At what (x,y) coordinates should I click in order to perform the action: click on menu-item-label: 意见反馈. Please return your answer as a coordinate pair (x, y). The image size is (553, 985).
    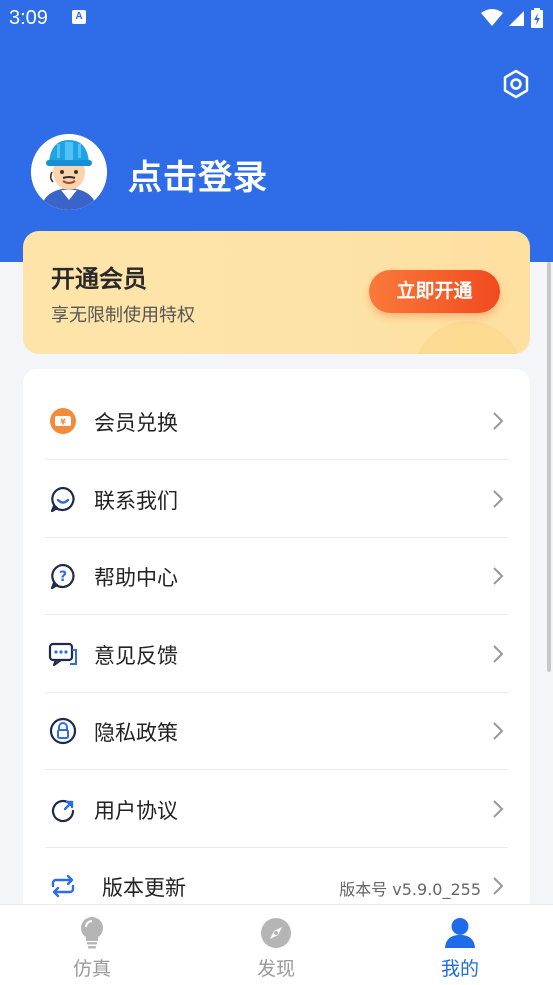
    Looking at the image, I should click on (136, 656).